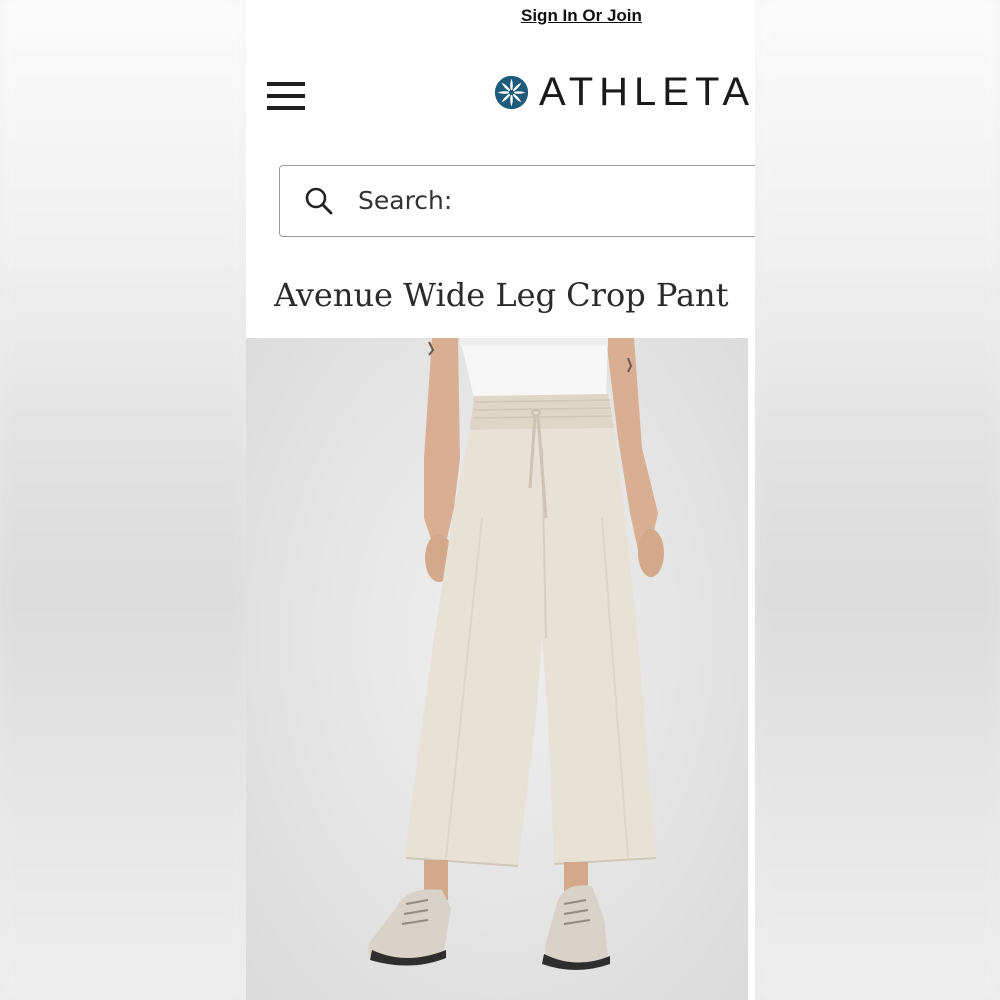 This screenshot has width=1000, height=1000. I want to click on product-title: Avenue Wide Leg Crop Pant, so click(501, 295).